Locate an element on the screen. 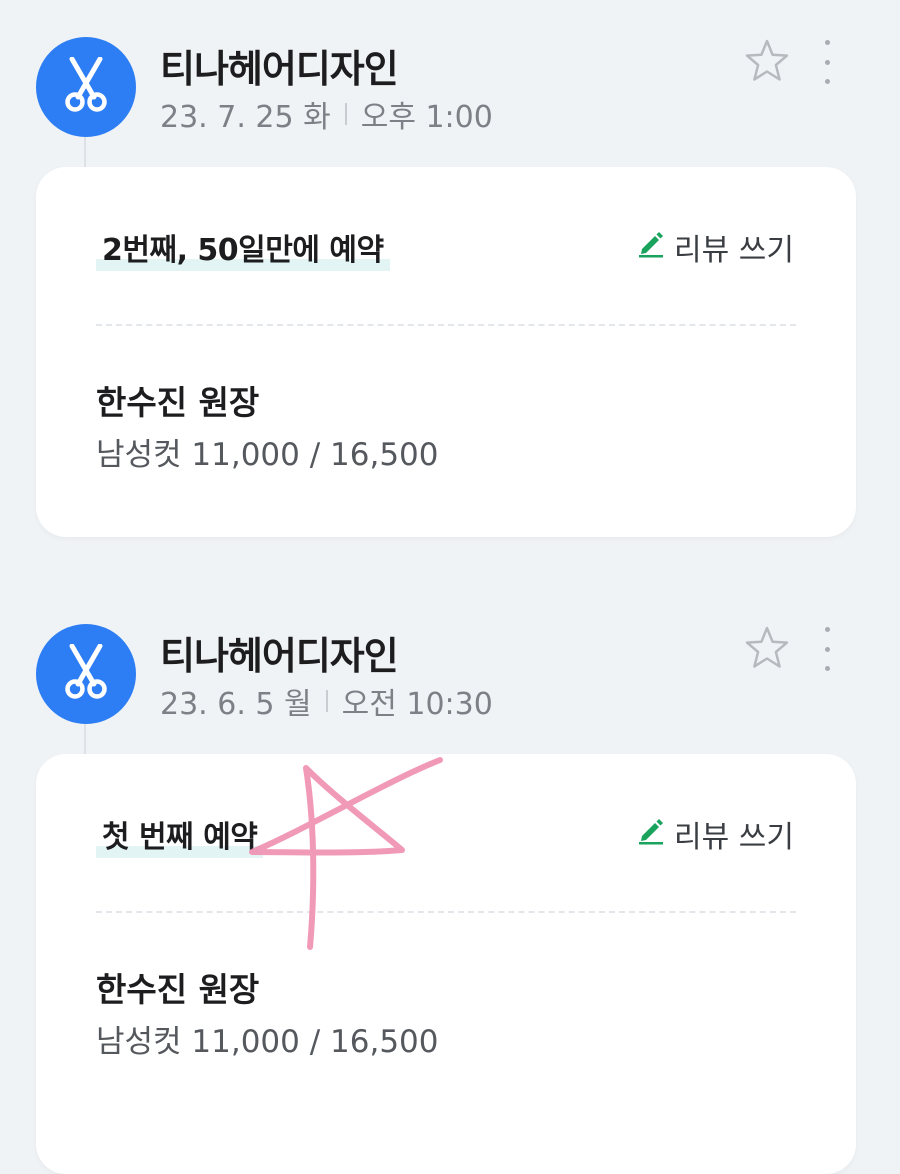 The height and width of the screenshot is (1174, 900). reservation-title: 첫 번째 예약 is located at coordinates (180, 835).